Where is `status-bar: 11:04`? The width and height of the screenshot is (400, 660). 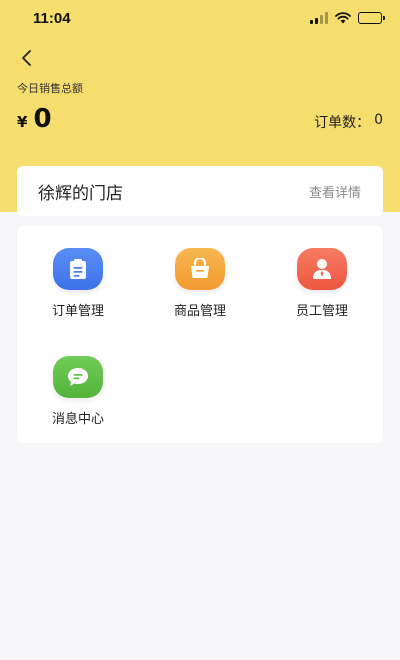
status-bar: 11:04 is located at coordinates (200, 19).